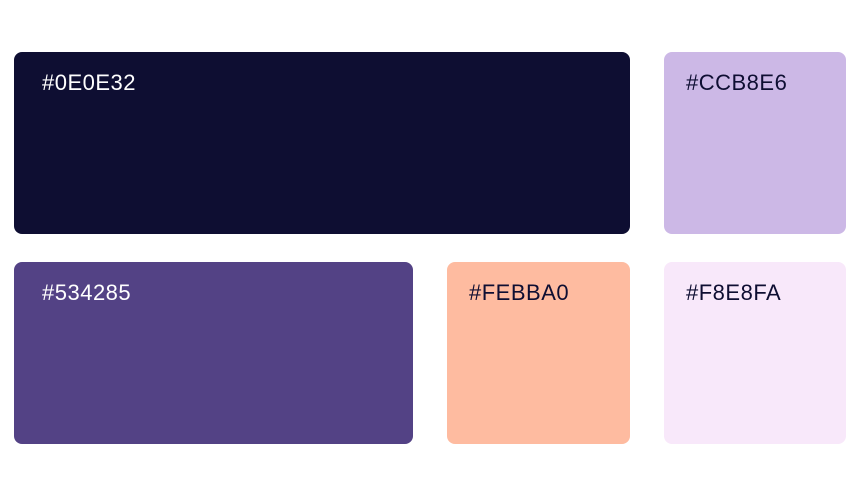  I want to click on swatch-hex-label: #FEBBA0, so click(519, 292).